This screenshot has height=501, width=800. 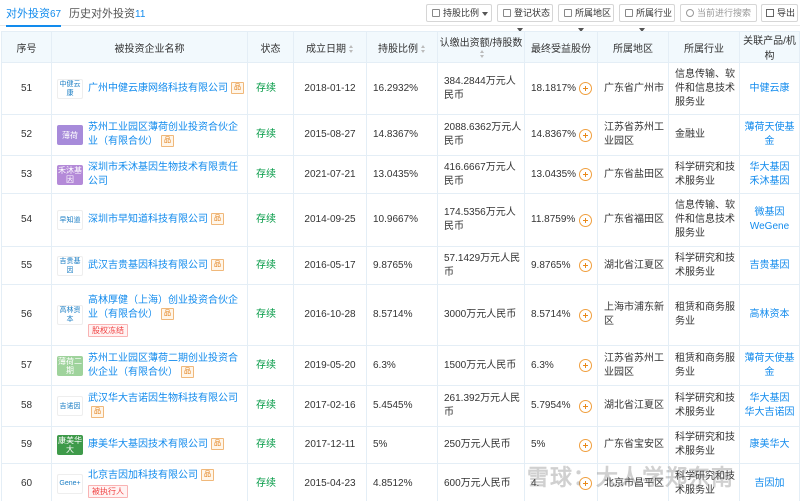 I want to click on filter-status-button: 登记状态, so click(x=525, y=18).